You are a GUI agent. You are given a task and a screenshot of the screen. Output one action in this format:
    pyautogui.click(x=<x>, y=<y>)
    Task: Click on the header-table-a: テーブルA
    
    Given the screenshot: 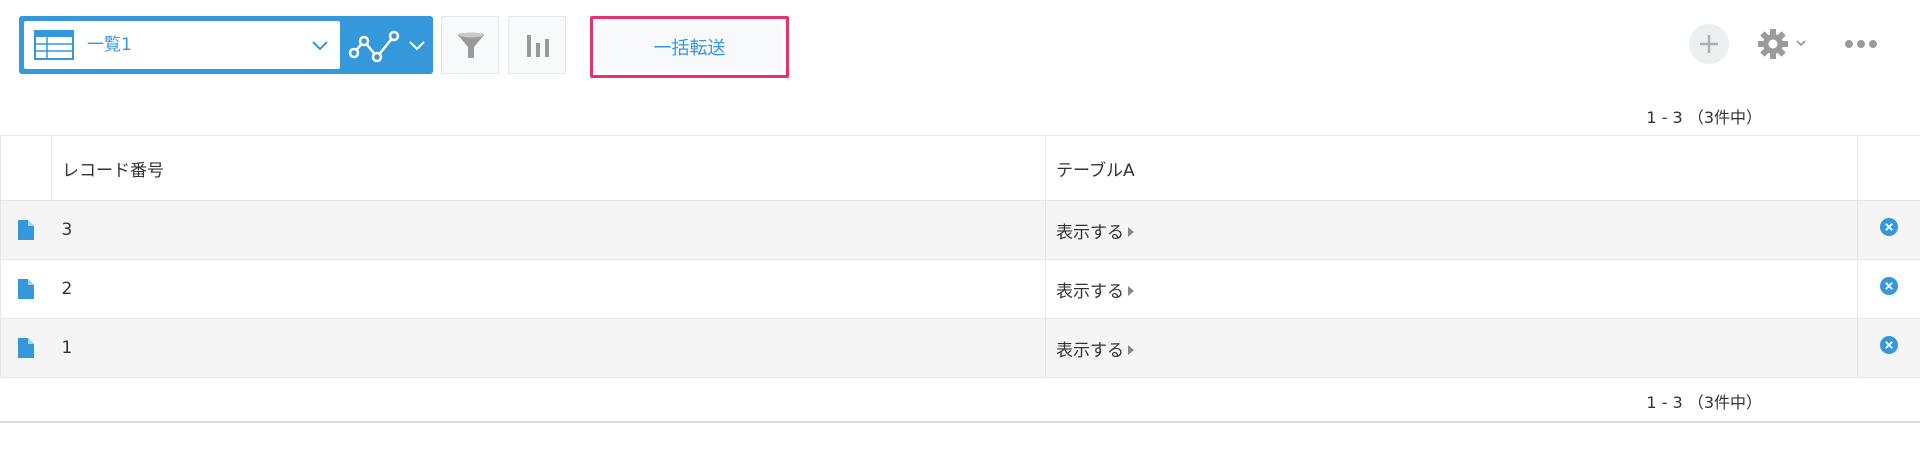 What is the action you would take?
    pyautogui.click(x=1451, y=168)
    